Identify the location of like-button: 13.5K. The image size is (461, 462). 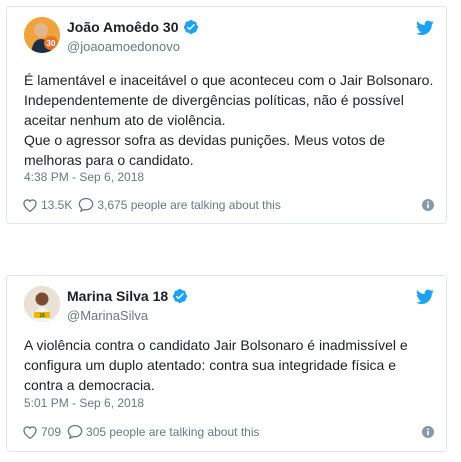
(47, 205).